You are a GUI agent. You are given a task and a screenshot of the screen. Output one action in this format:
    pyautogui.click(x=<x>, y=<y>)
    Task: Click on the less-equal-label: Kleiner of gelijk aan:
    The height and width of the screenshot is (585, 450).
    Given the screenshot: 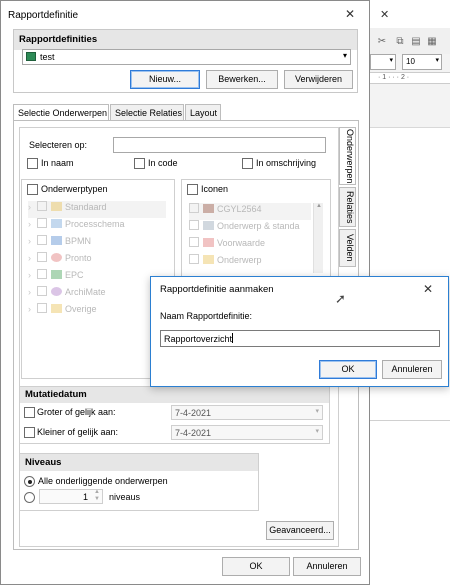 What is the action you would take?
    pyautogui.click(x=78, y=432)
    